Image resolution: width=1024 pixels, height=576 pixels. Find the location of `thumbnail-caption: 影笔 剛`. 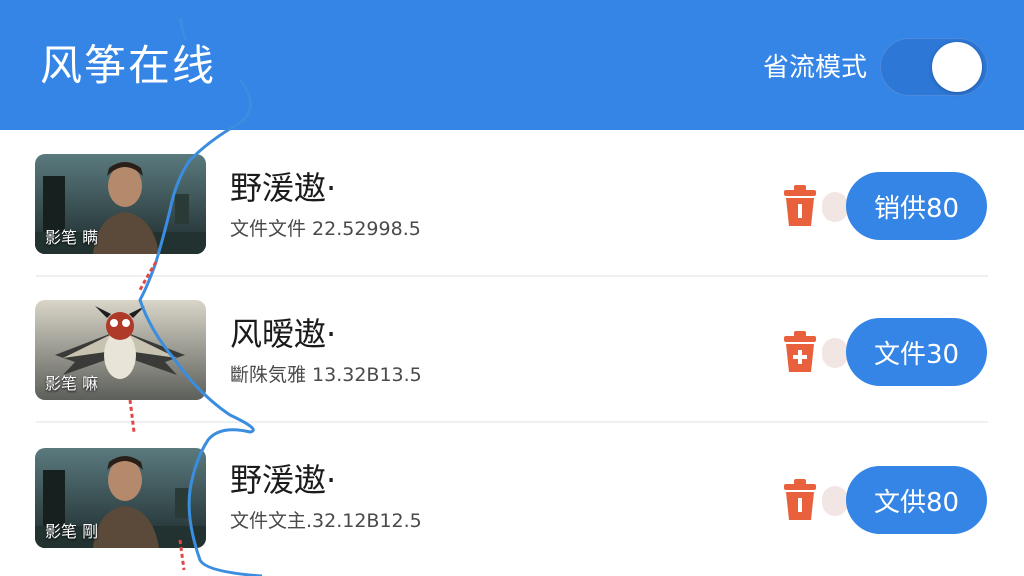

thumbnail-caption: 影笔 剛 is located at coordinates (72, 531).